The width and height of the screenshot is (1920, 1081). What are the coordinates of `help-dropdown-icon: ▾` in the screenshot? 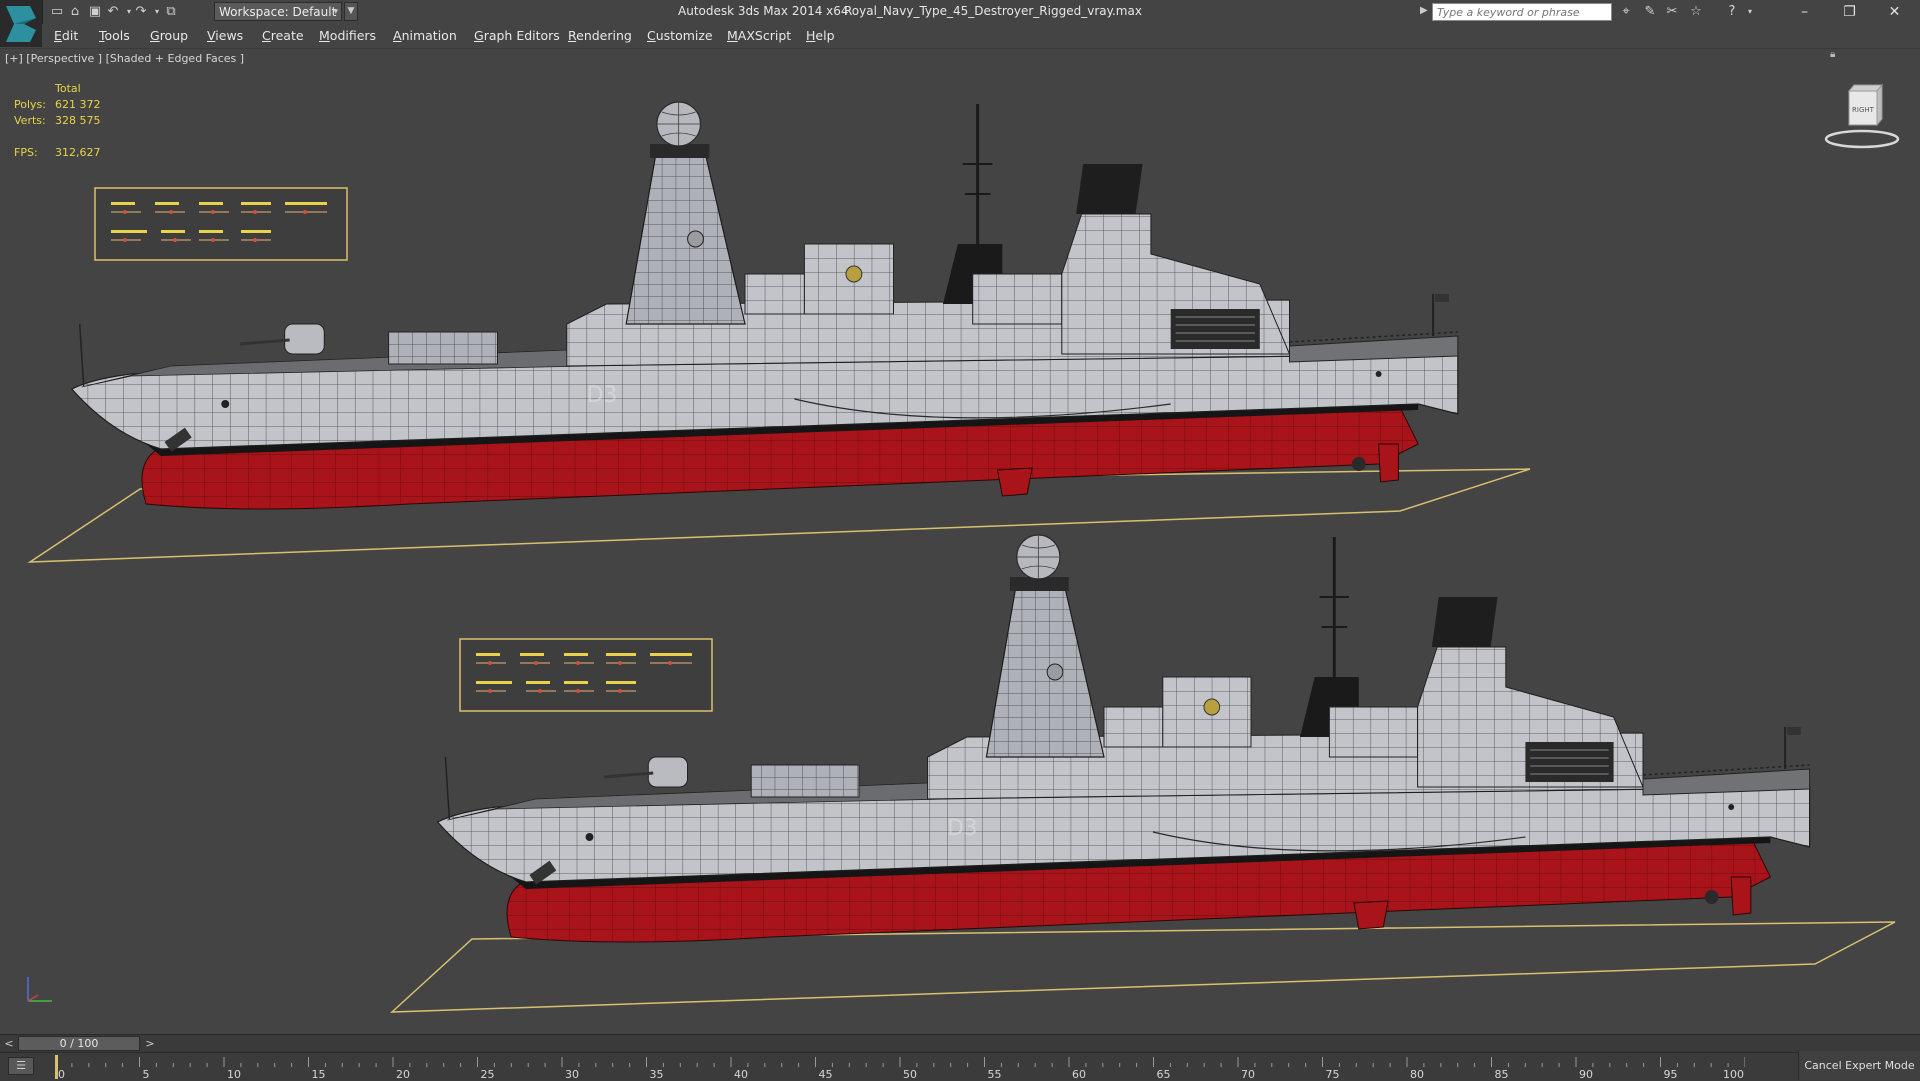 It's located at (1750, 12).